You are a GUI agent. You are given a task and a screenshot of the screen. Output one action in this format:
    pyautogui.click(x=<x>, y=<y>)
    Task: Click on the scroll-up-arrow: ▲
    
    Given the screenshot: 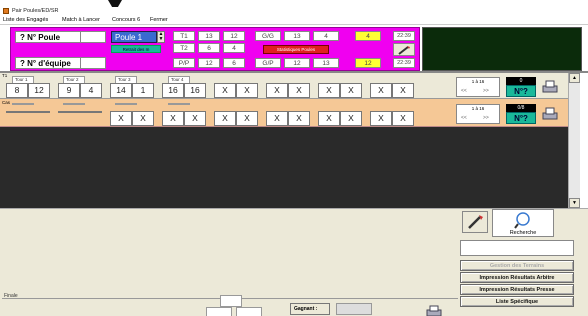 What is the action you would take?
    pyautogui.click(x=574, y=78)
    